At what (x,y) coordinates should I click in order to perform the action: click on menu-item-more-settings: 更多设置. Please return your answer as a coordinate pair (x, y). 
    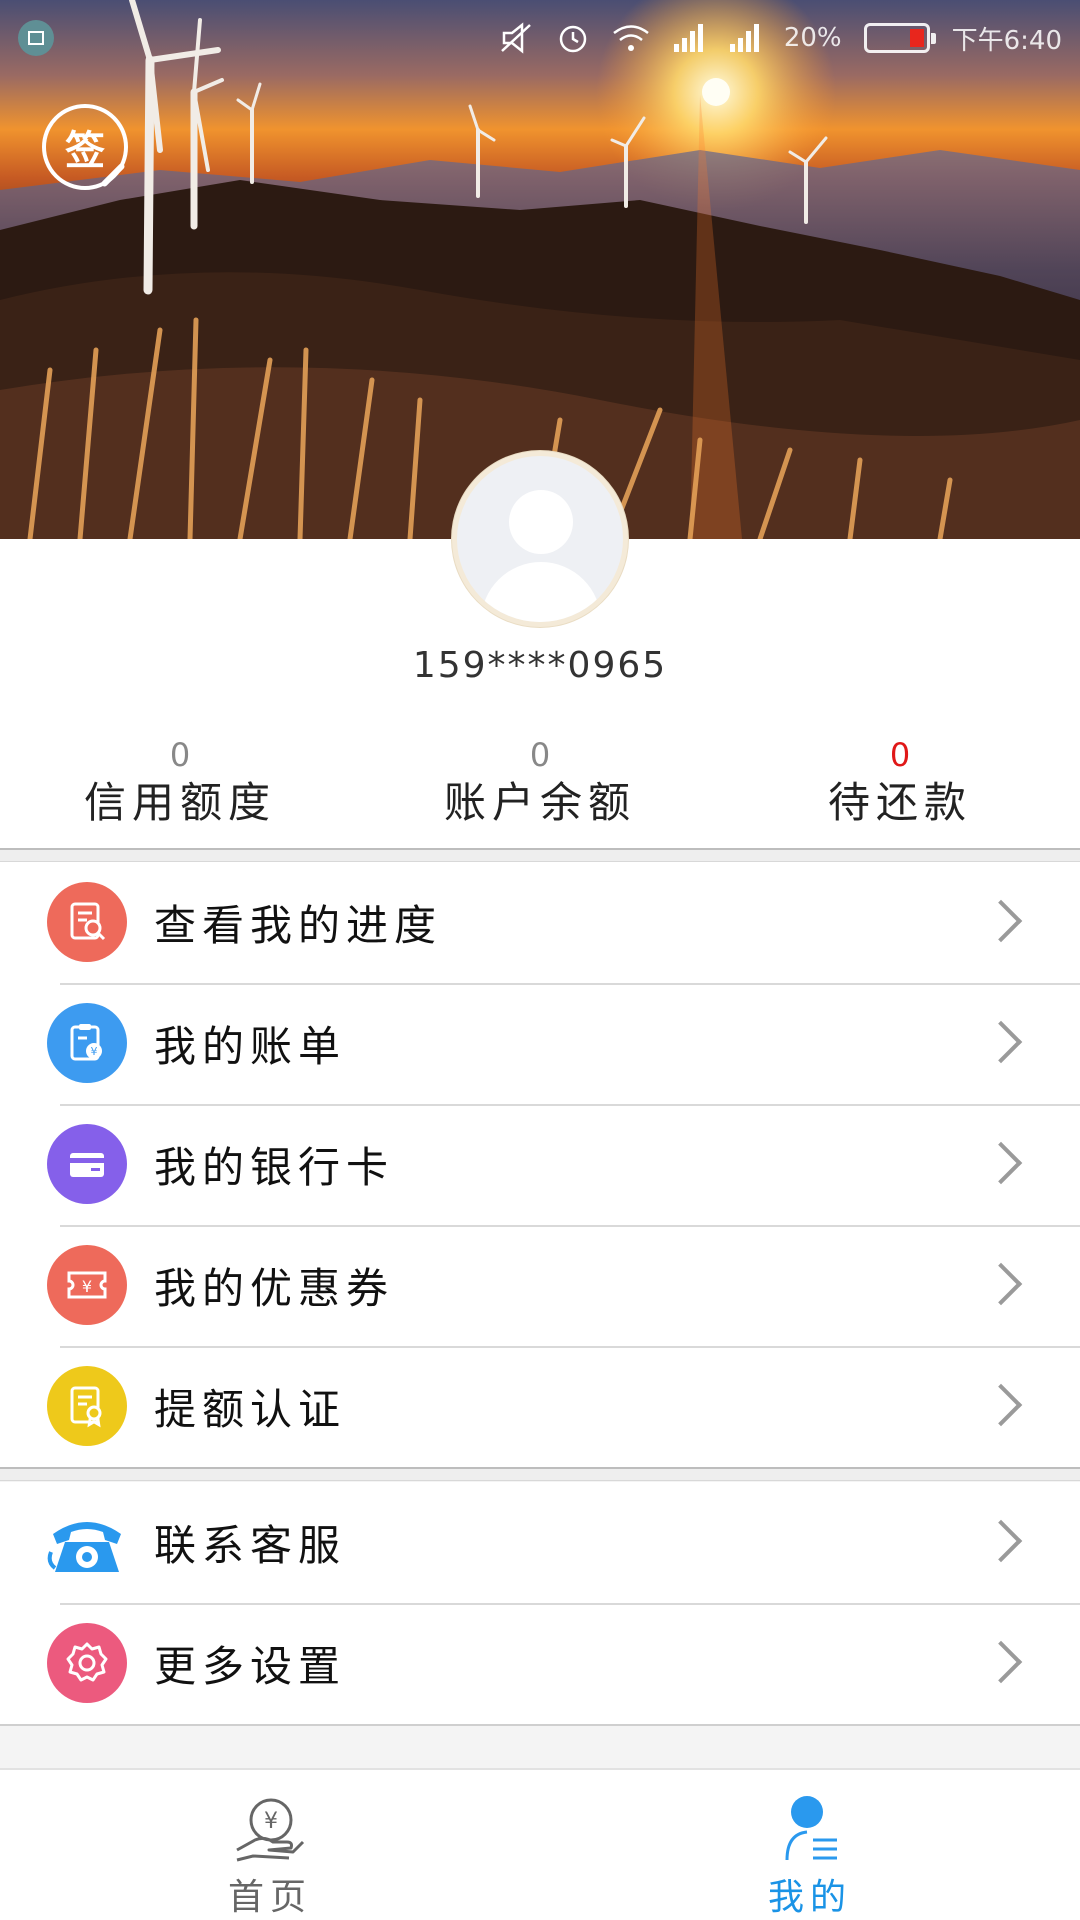
    Looking at the image, I should click on (540, 1663).